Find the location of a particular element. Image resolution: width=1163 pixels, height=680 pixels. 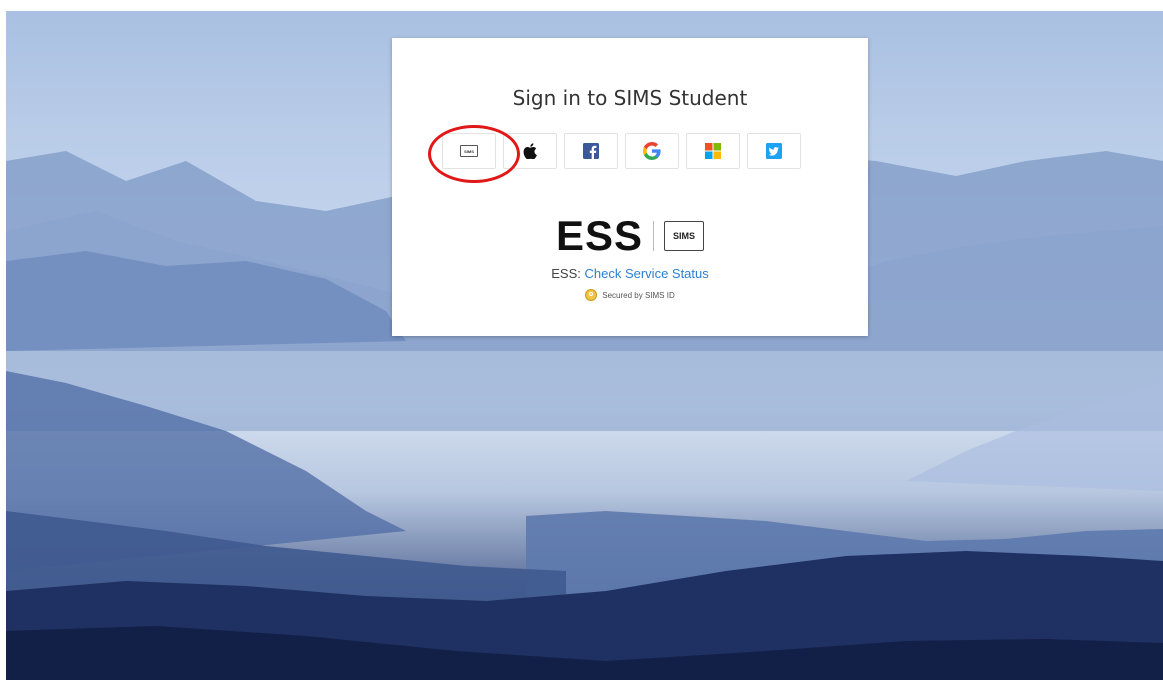

sign-in-title: Sign in to SIMS Student is located at coordinates (630, 98).